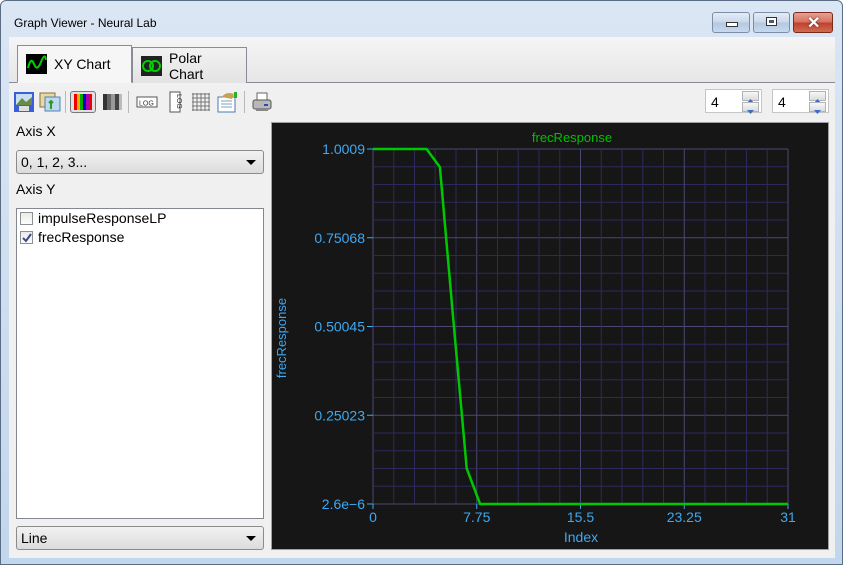 The image size is (843, 565). I want to click on series-item-frecResponse: frecResponse, so click(72, 237).